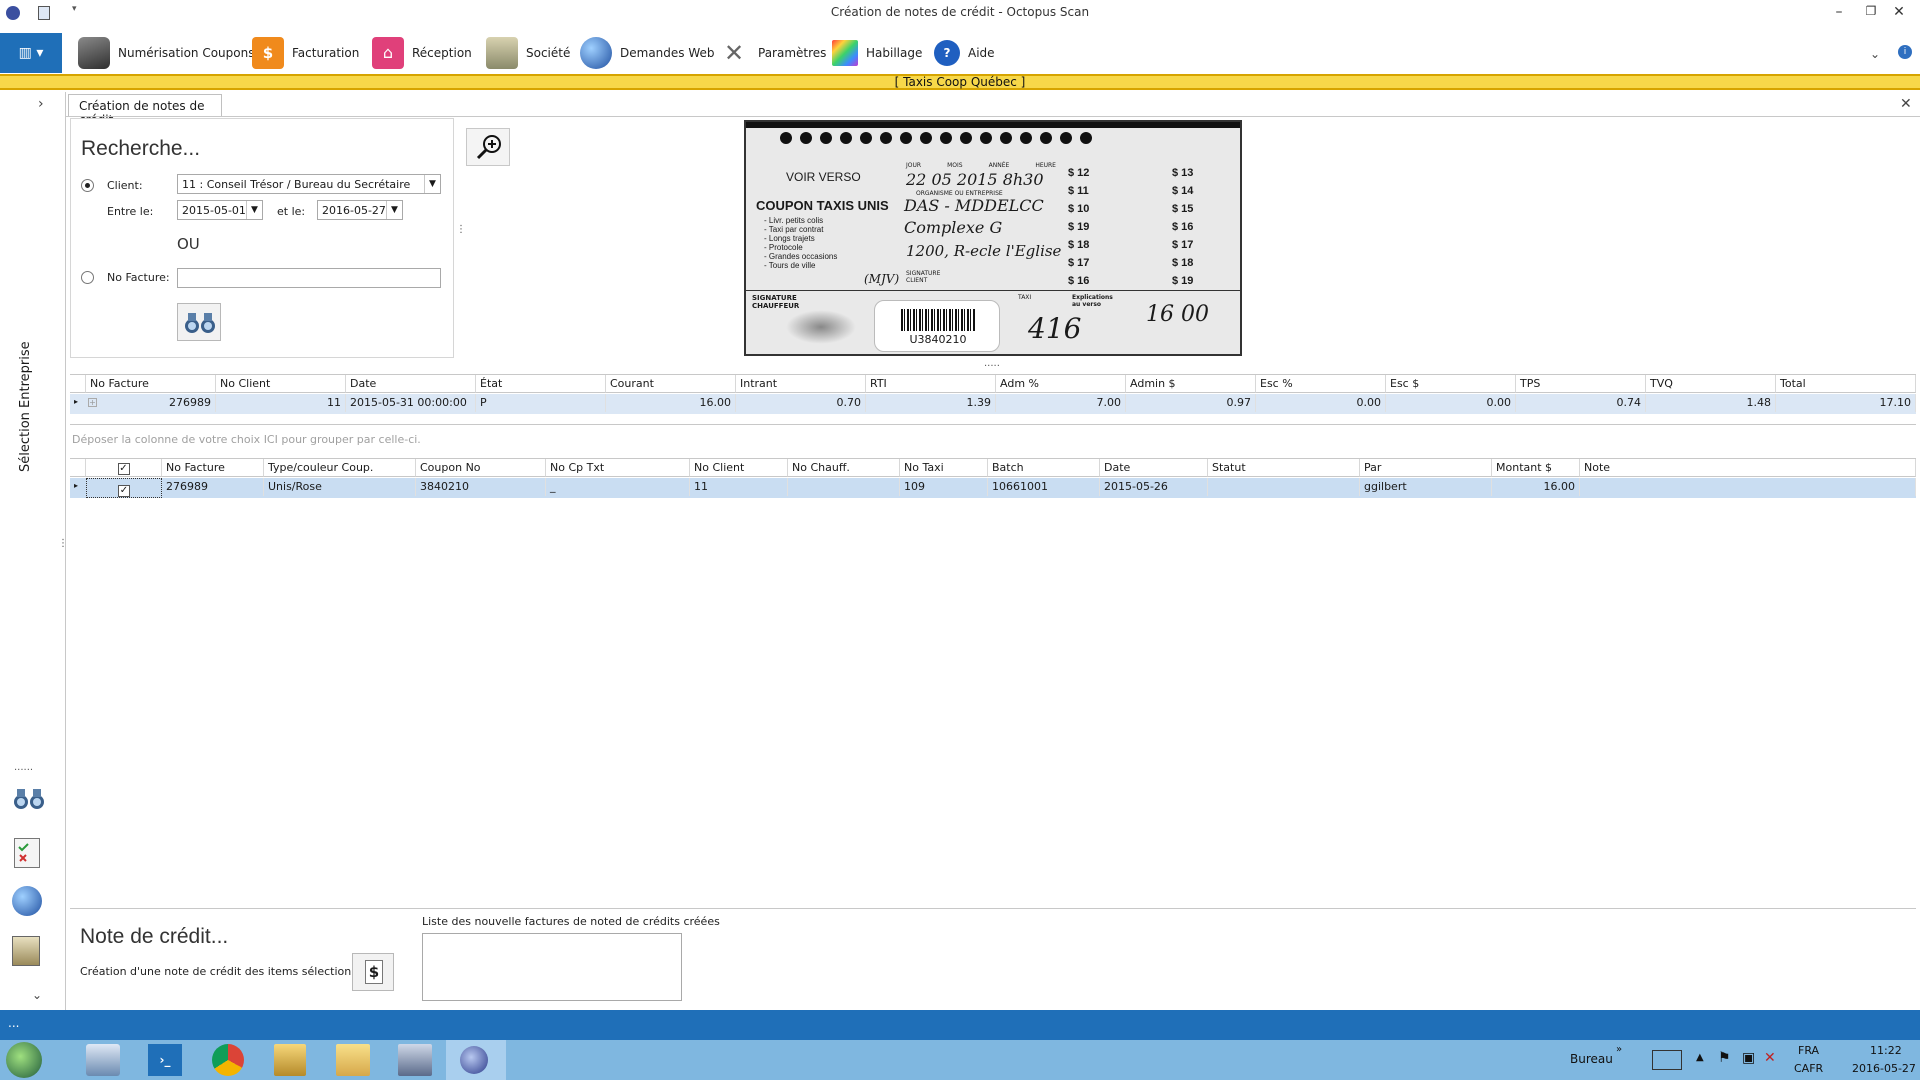 The image size is (1920, 1080). What do you see at coordinates (1044, 468) in the screenshot?
I see `column-header: Batch` at bounding box center [1044, 468].